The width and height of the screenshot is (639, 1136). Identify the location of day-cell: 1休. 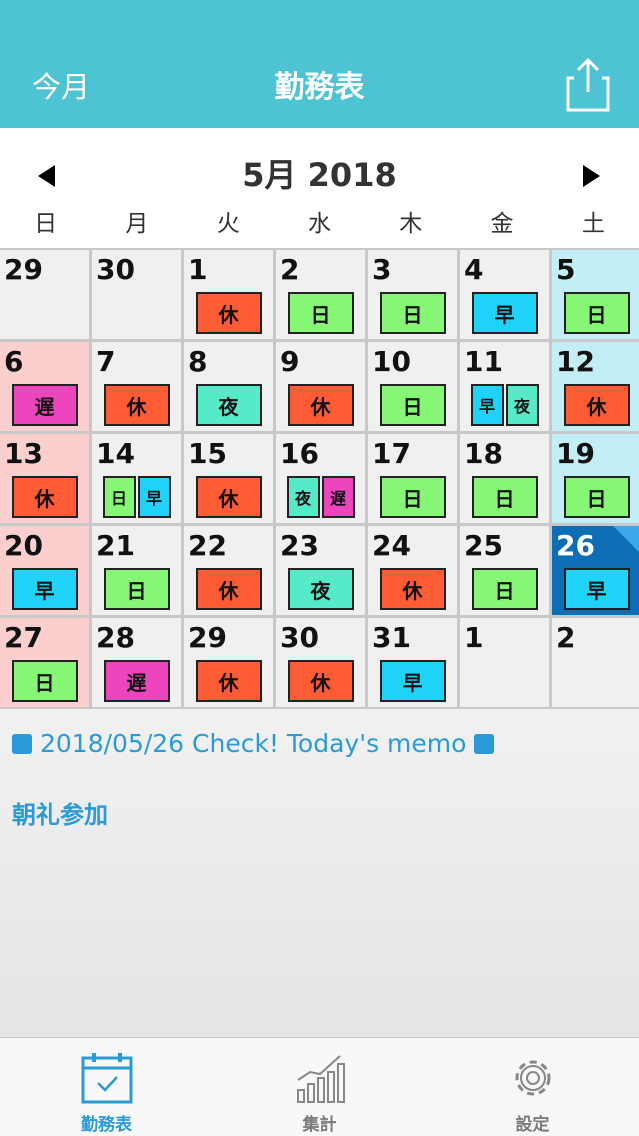
(228, 294).